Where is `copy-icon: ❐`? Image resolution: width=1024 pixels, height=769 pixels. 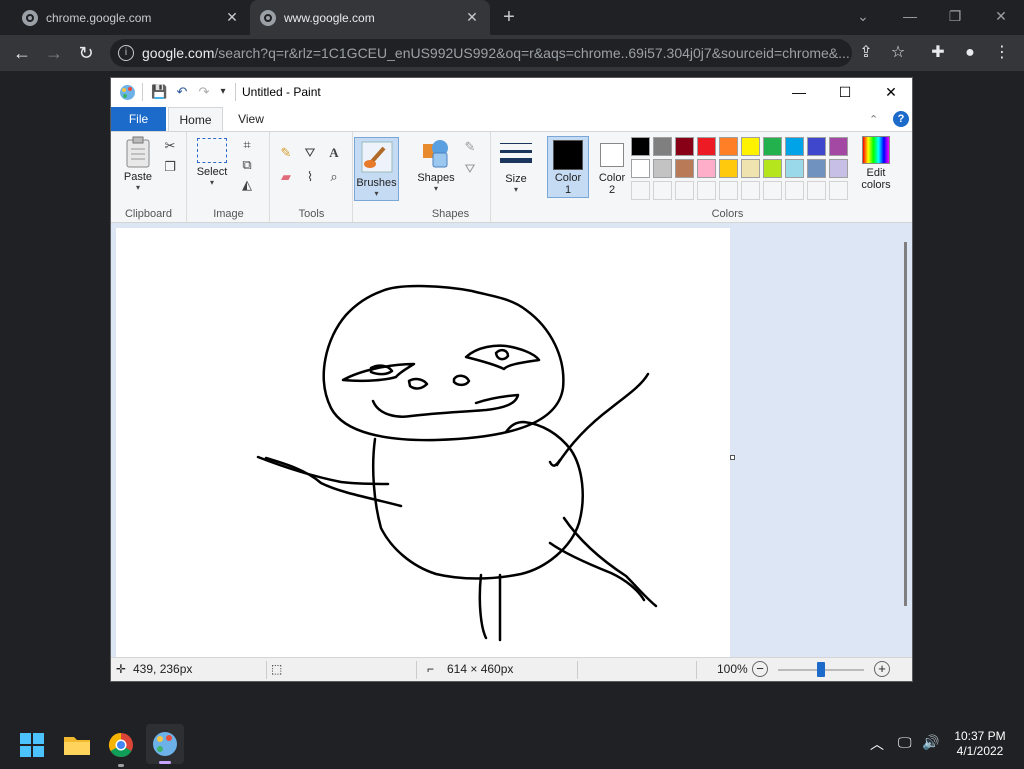
copy-icon: ❐ is located at coordinates (170, 167).